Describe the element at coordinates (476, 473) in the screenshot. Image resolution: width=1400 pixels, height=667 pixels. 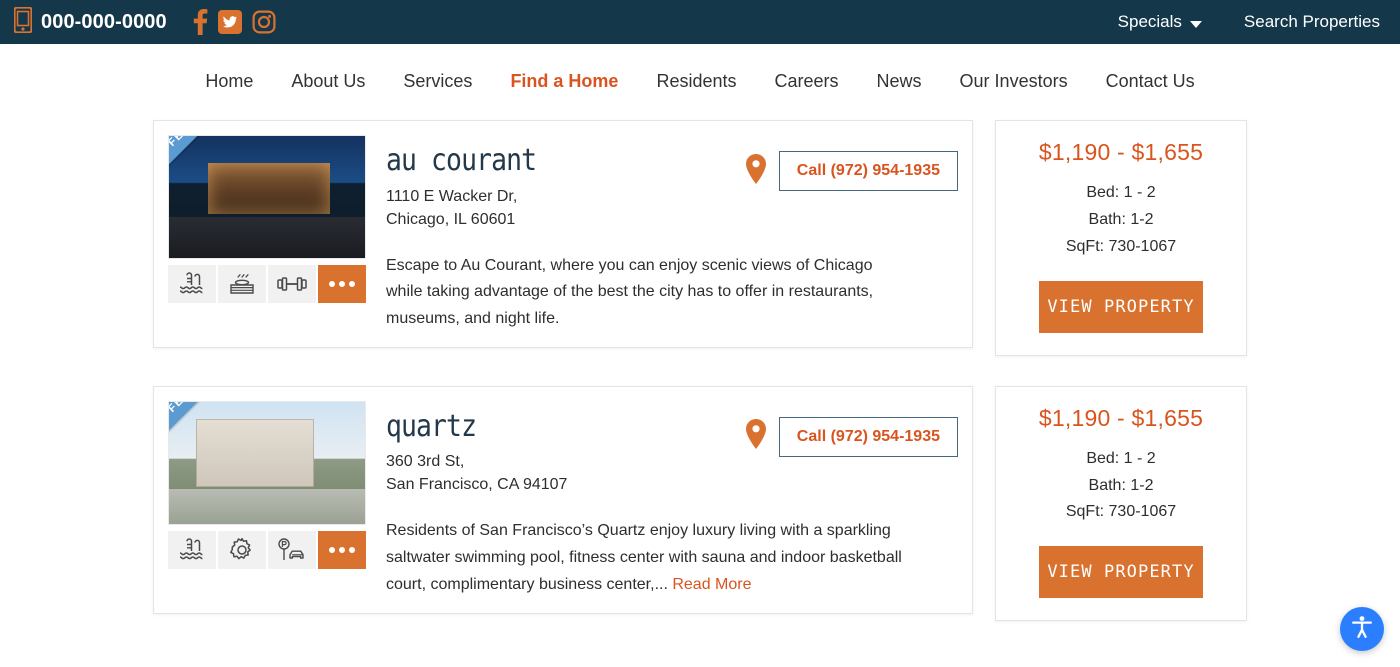
I see `property-address: 360 3rd St, San Francisco, CA 94107` at that location.